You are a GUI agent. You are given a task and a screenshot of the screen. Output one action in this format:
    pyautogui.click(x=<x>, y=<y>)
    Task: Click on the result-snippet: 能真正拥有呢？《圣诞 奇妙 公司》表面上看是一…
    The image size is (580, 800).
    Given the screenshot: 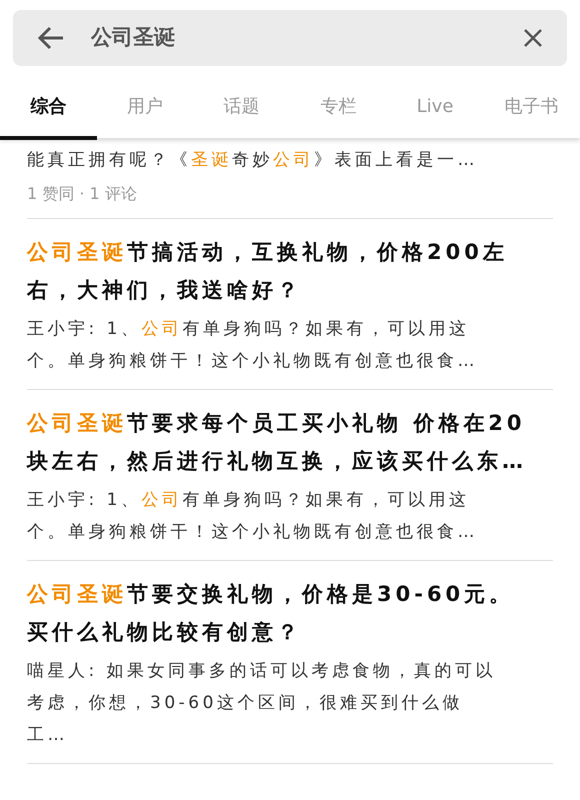 What is the action you would take?
    pyautogui.click(x=253, y=160)
    